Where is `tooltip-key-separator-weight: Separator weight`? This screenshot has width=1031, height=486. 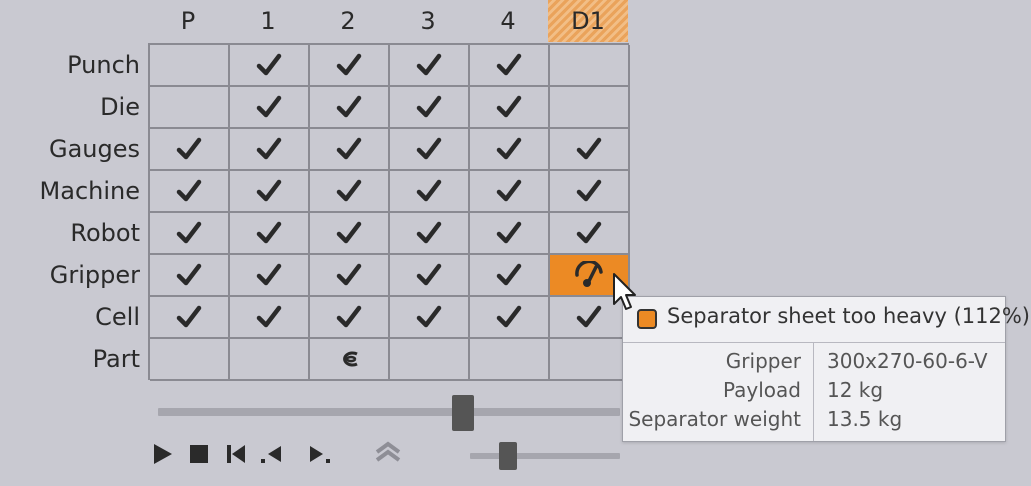
tooltip-key-separator-weight: Separator weight is located at coordinates (714, 419).